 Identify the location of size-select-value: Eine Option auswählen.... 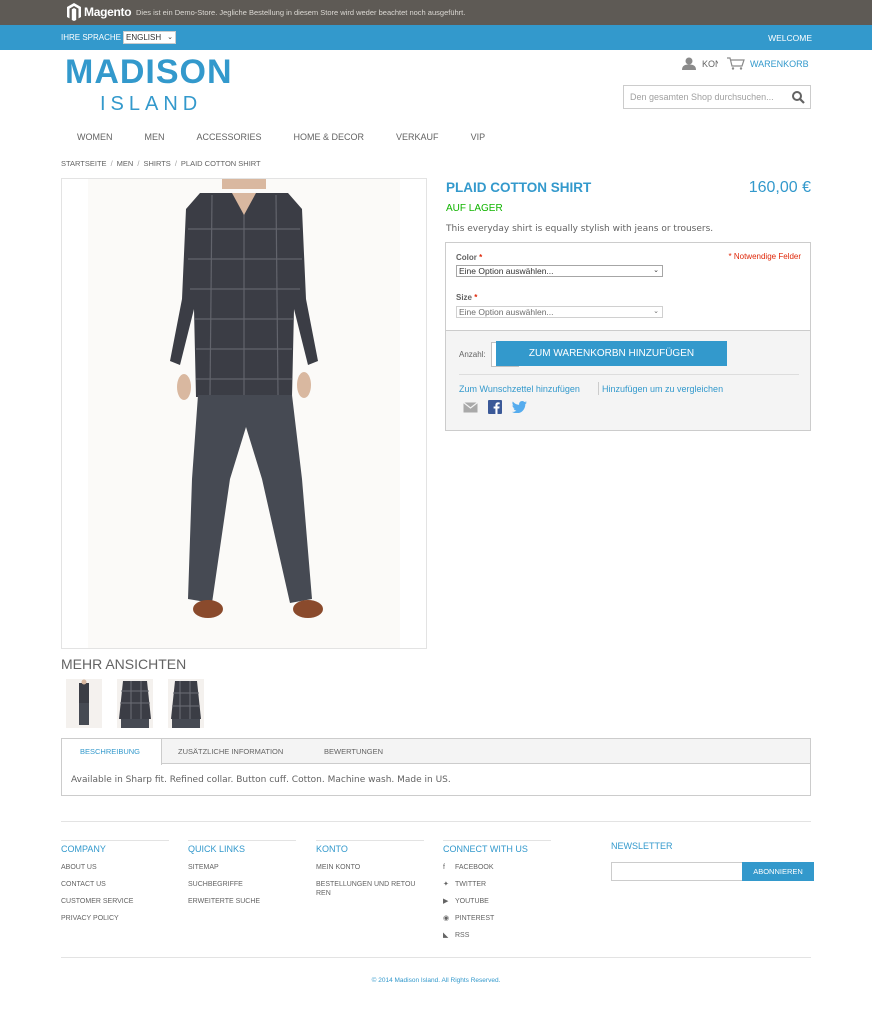
(506, 312).